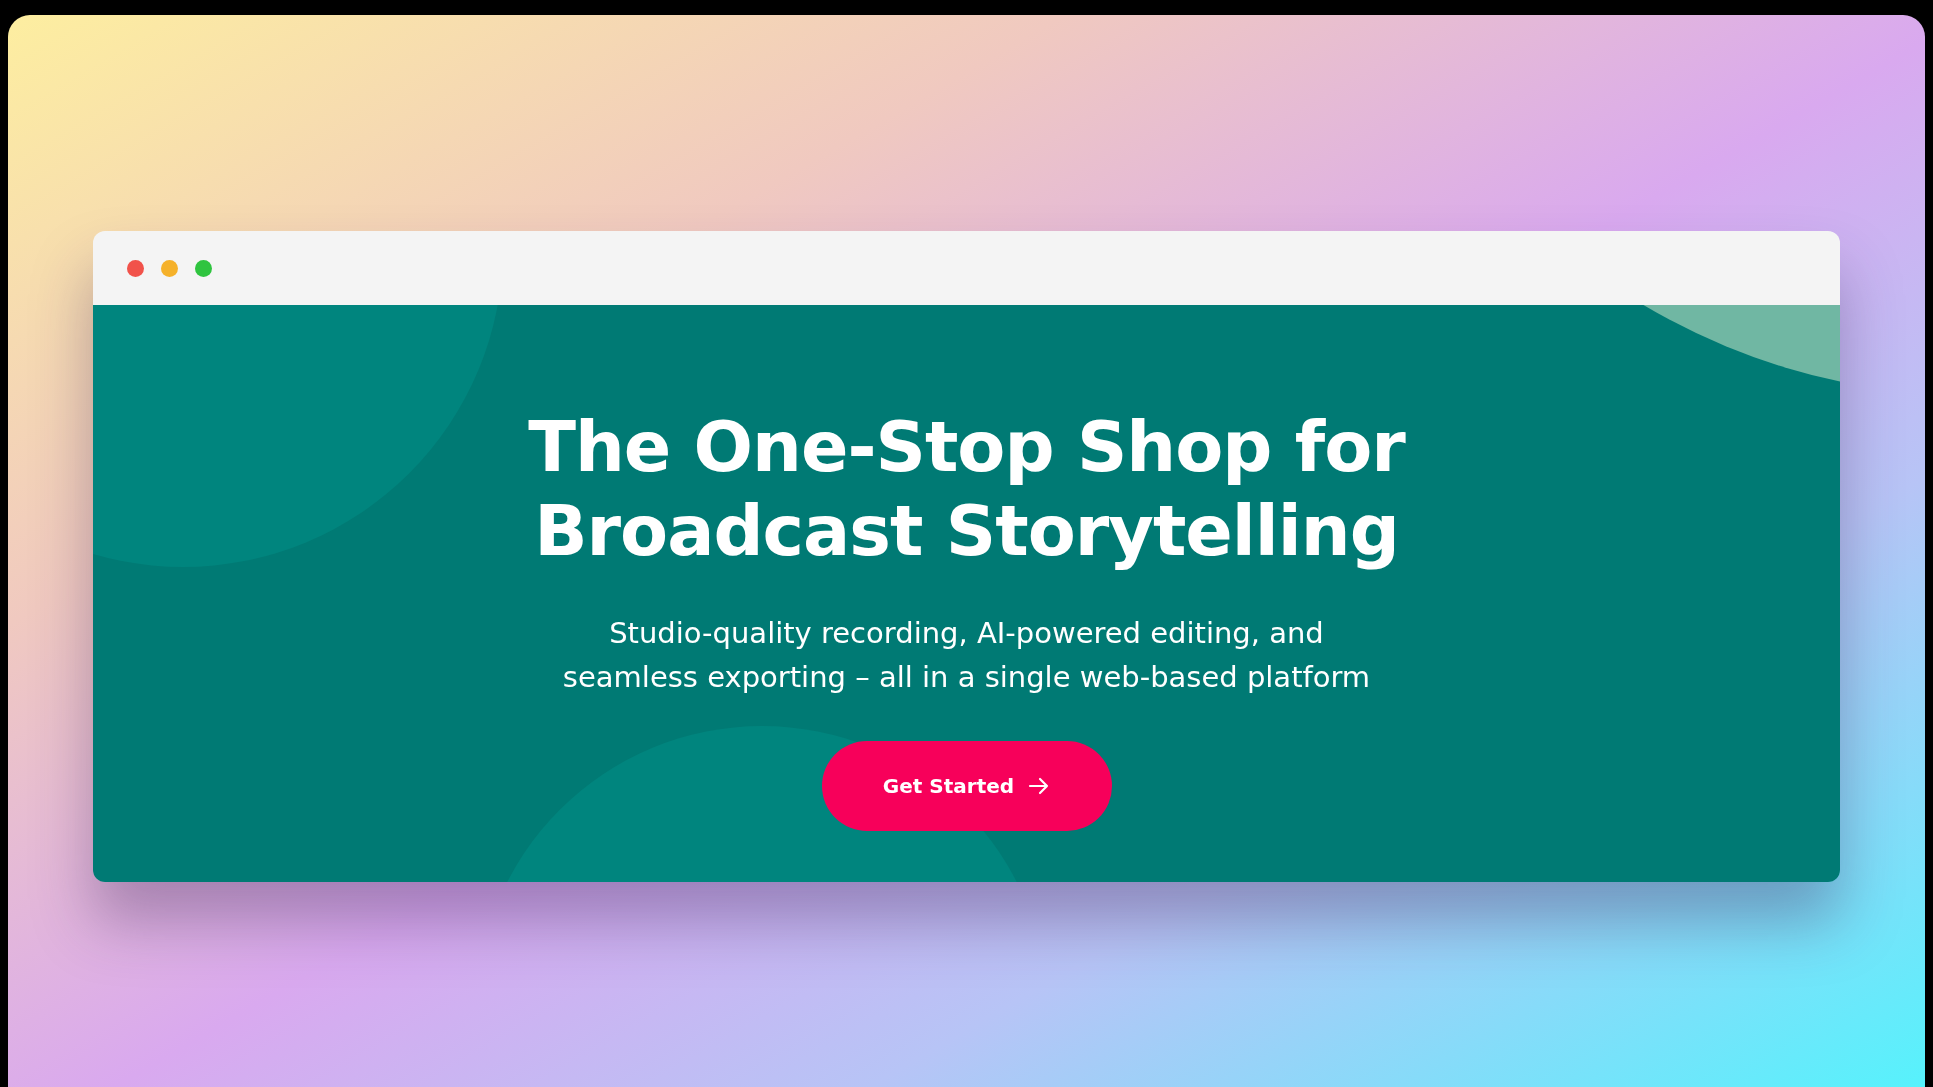  Describe the element at coordinates (1039, 786) in the screenshot. I see `arrow-right-icon` at that location.